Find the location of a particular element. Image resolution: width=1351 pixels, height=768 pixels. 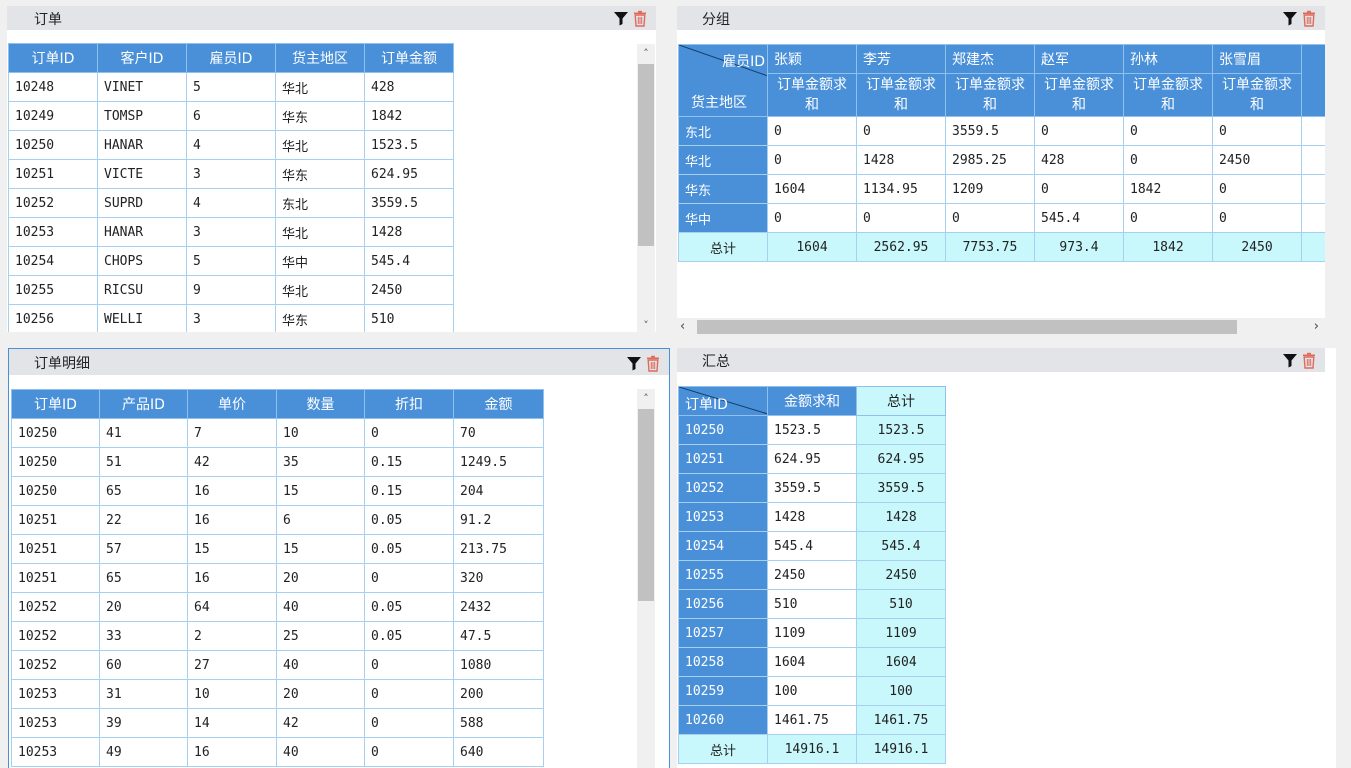

orders-table-row: 10249 TOMSP 6 华东 1842 is located at coordinates (231, 116).